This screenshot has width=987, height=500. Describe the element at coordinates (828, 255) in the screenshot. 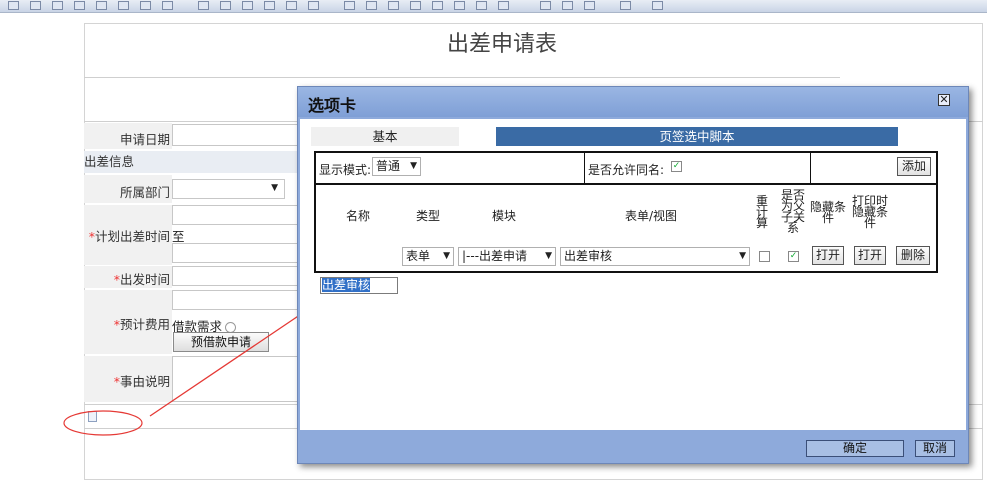

I see `open-hide-cond-button: 打开` at that location.